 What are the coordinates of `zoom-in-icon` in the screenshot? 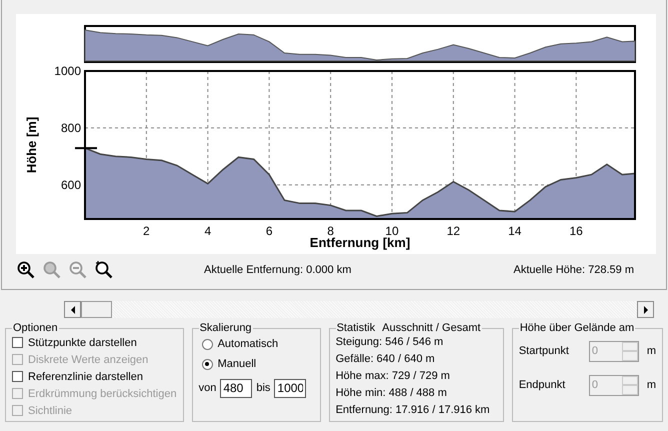 It's located at (26, 270).